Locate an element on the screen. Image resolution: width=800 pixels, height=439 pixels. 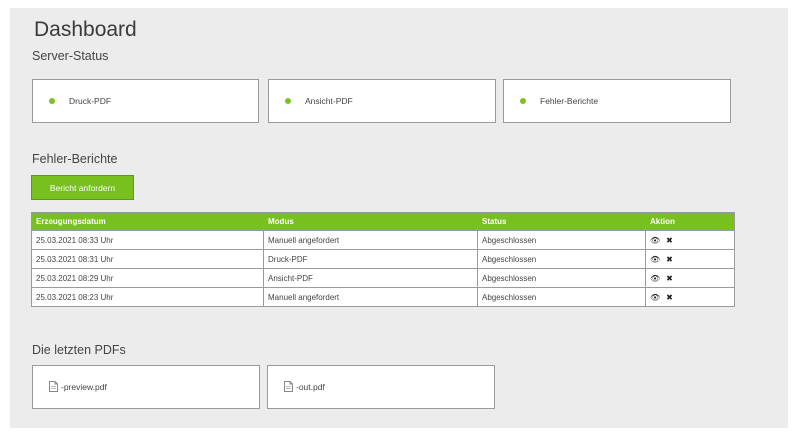
server-status-card-druck-pdf: Druck-PDF is located at coordinates (145, 101).